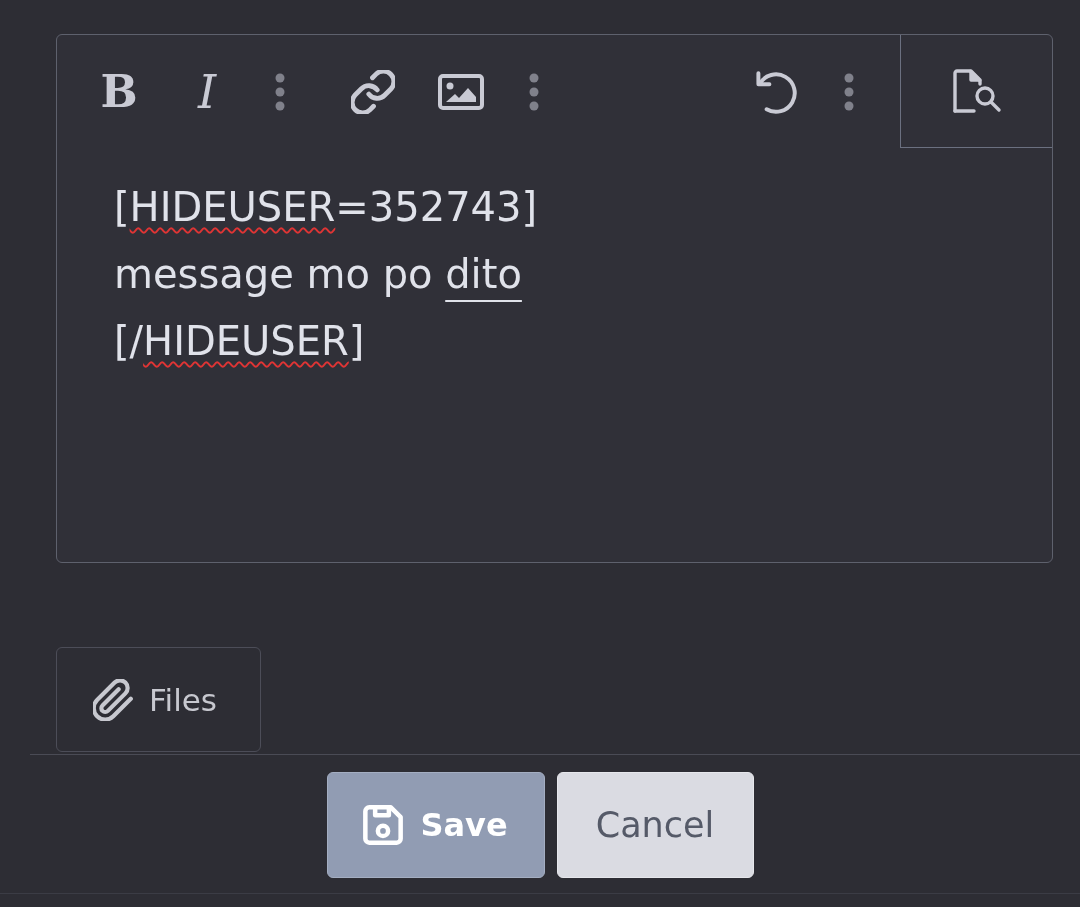 This screenshot has height=907, width=1080. Describe the element at coordinates (383, 825) in the screenshot. I see `save-icon` at that location.